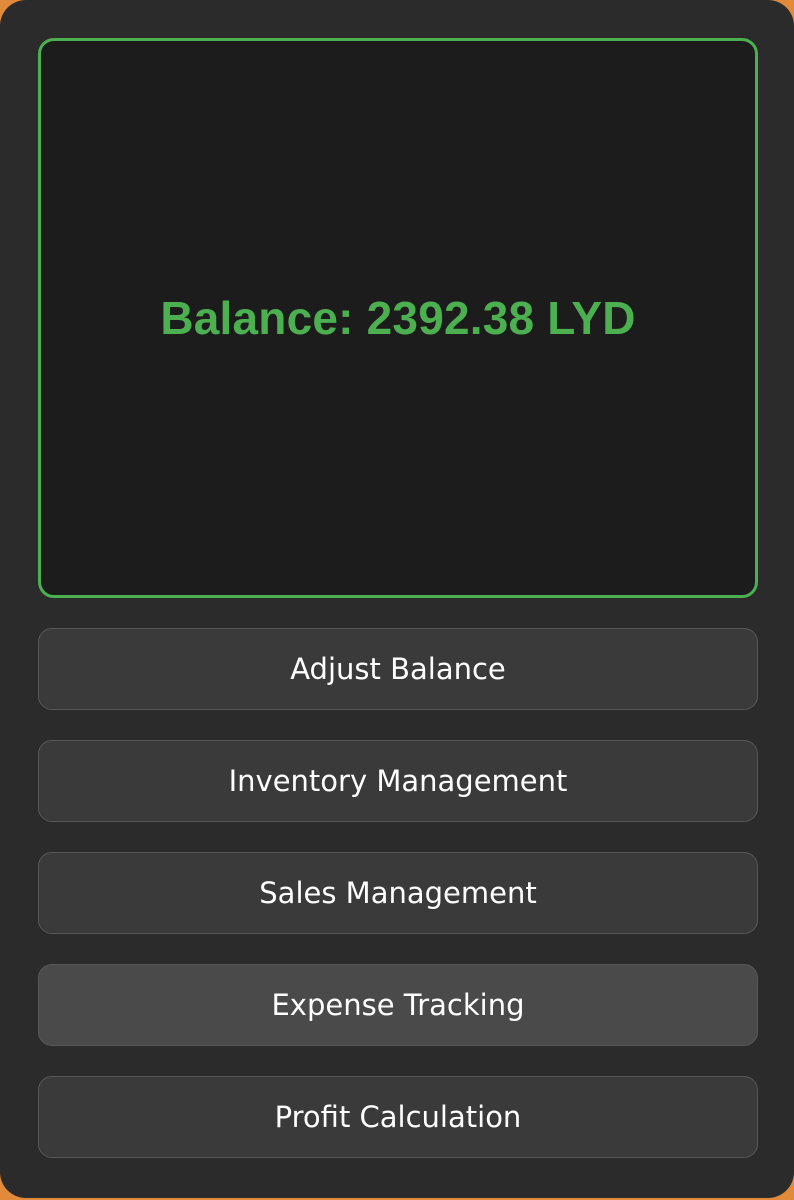 The image size is (794, 1200). I want to click on profit-calculation-button: Profit Calculation, so click(398, 1117).